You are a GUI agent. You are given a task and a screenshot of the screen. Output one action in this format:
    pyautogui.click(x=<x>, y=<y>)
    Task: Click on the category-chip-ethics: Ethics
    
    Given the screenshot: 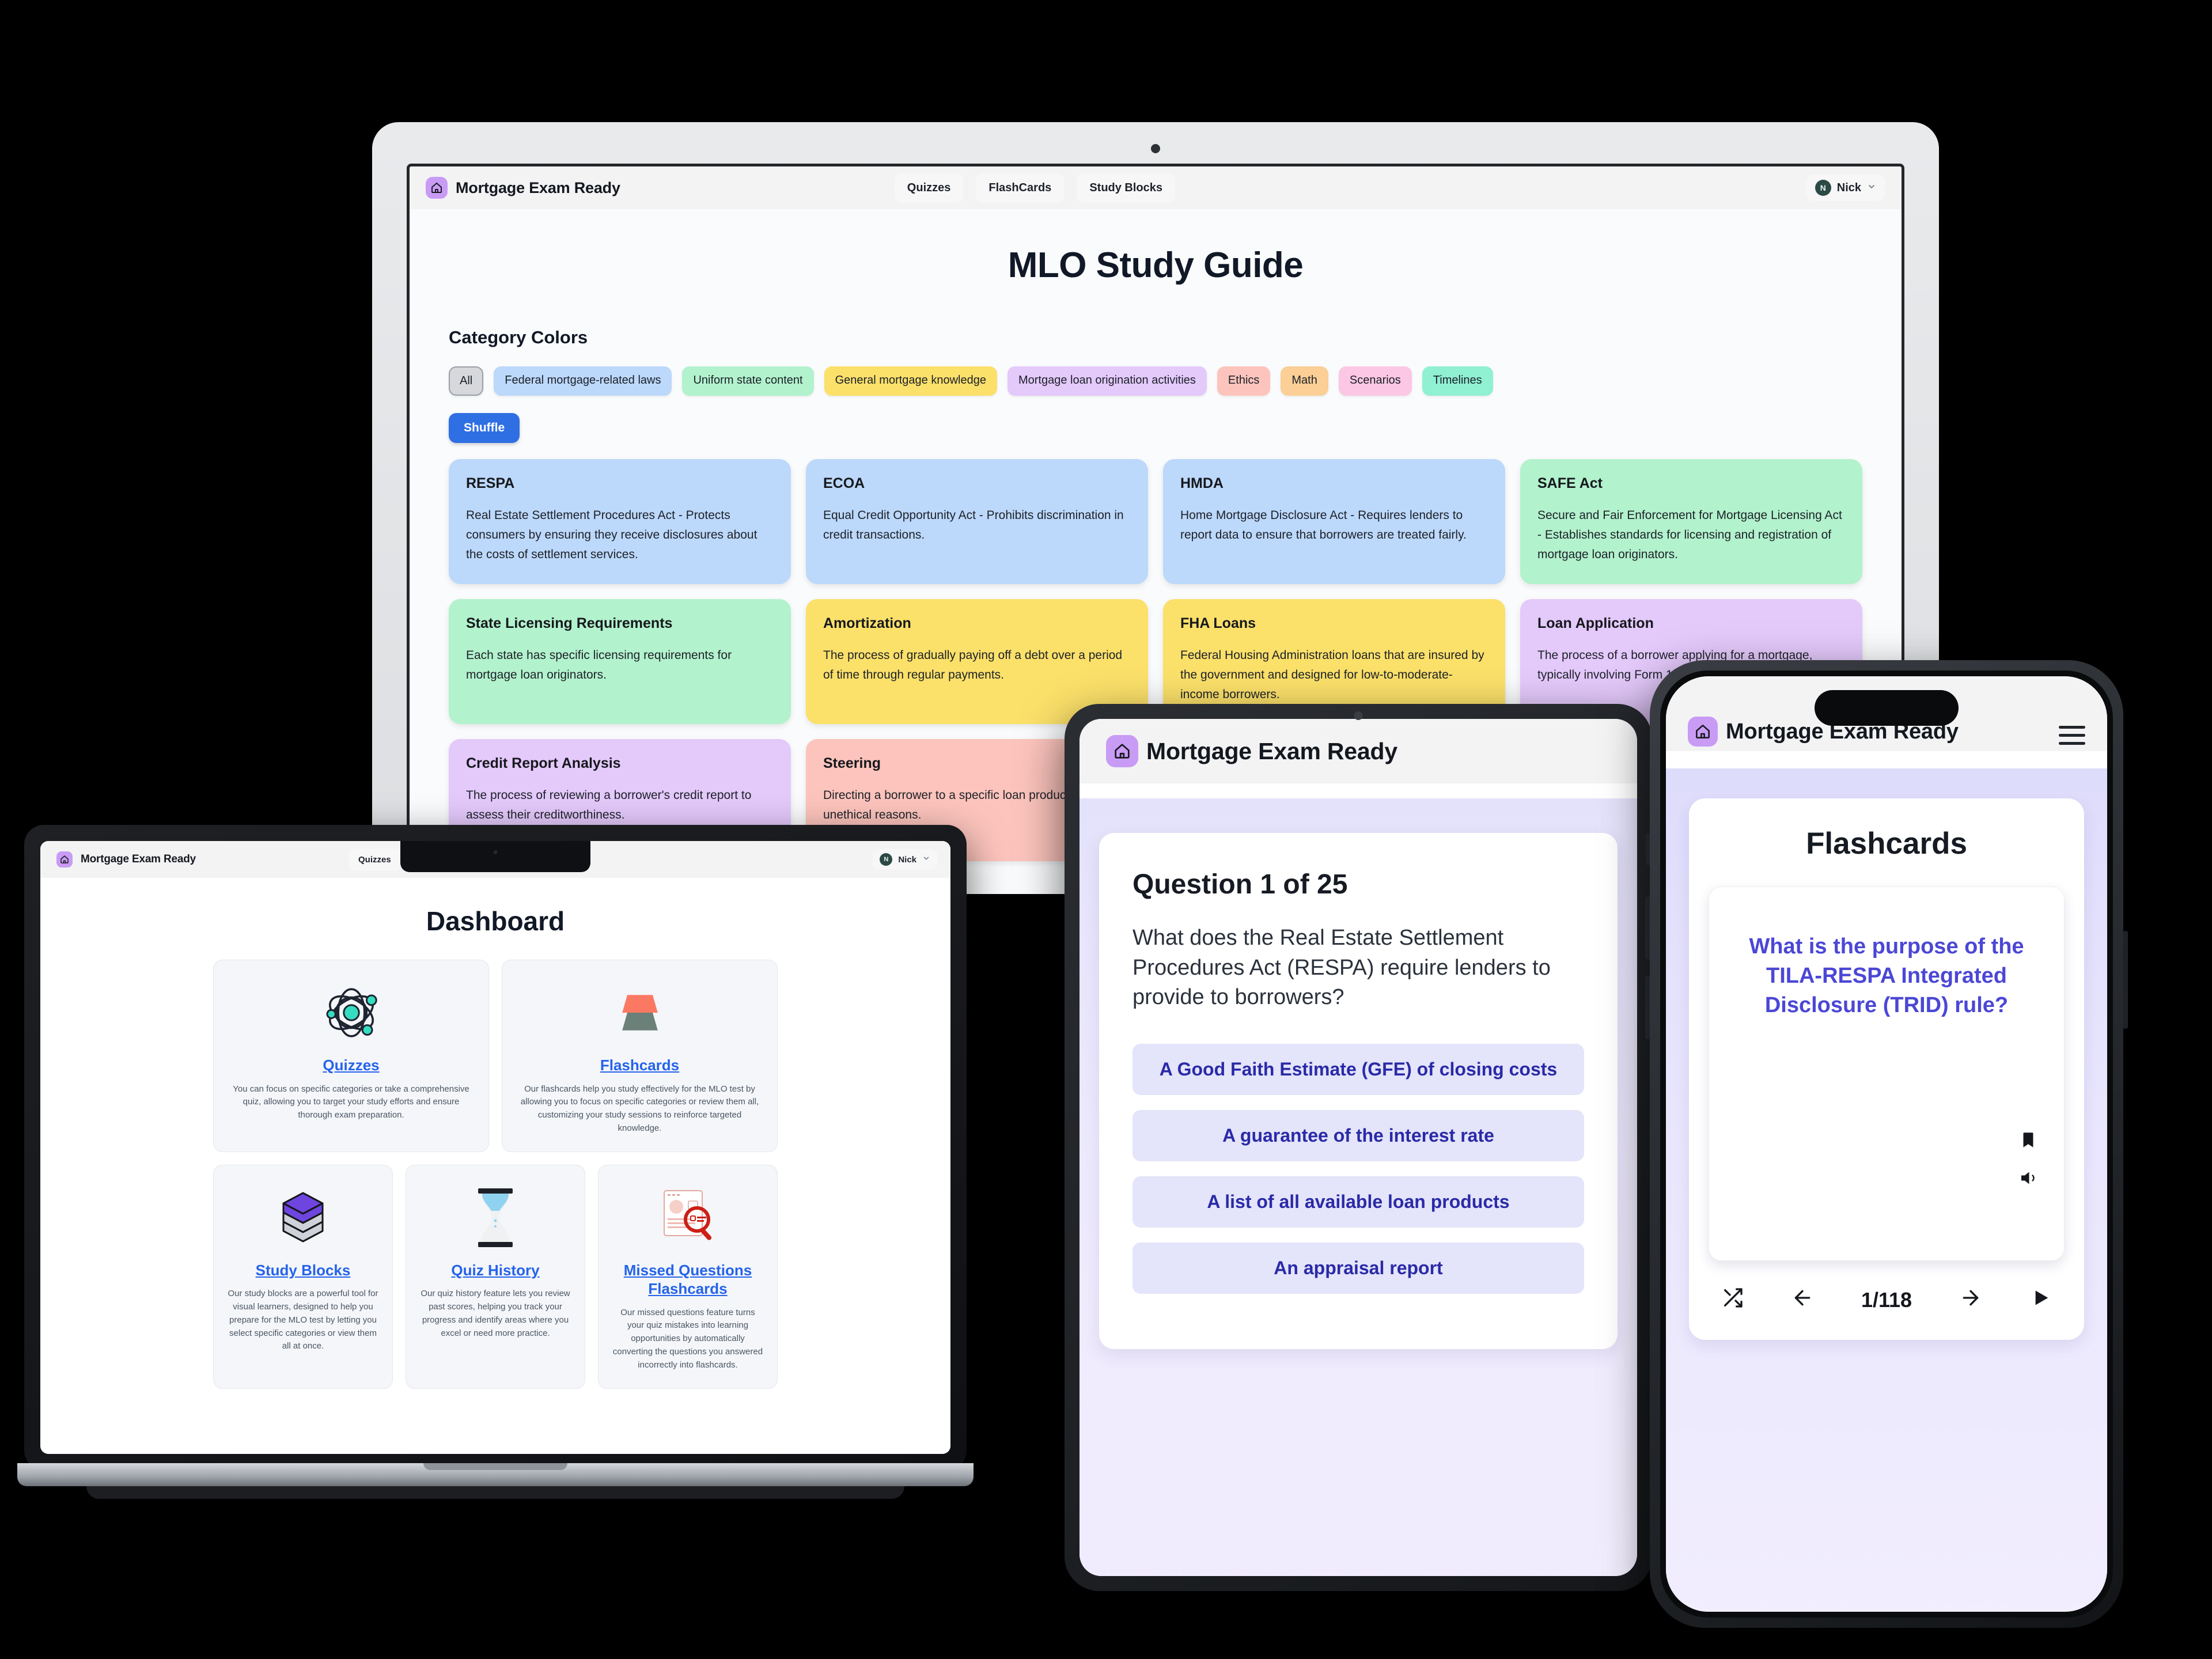 What is the action you would take?
    pyautogui.click(x=1244, y=381)
    